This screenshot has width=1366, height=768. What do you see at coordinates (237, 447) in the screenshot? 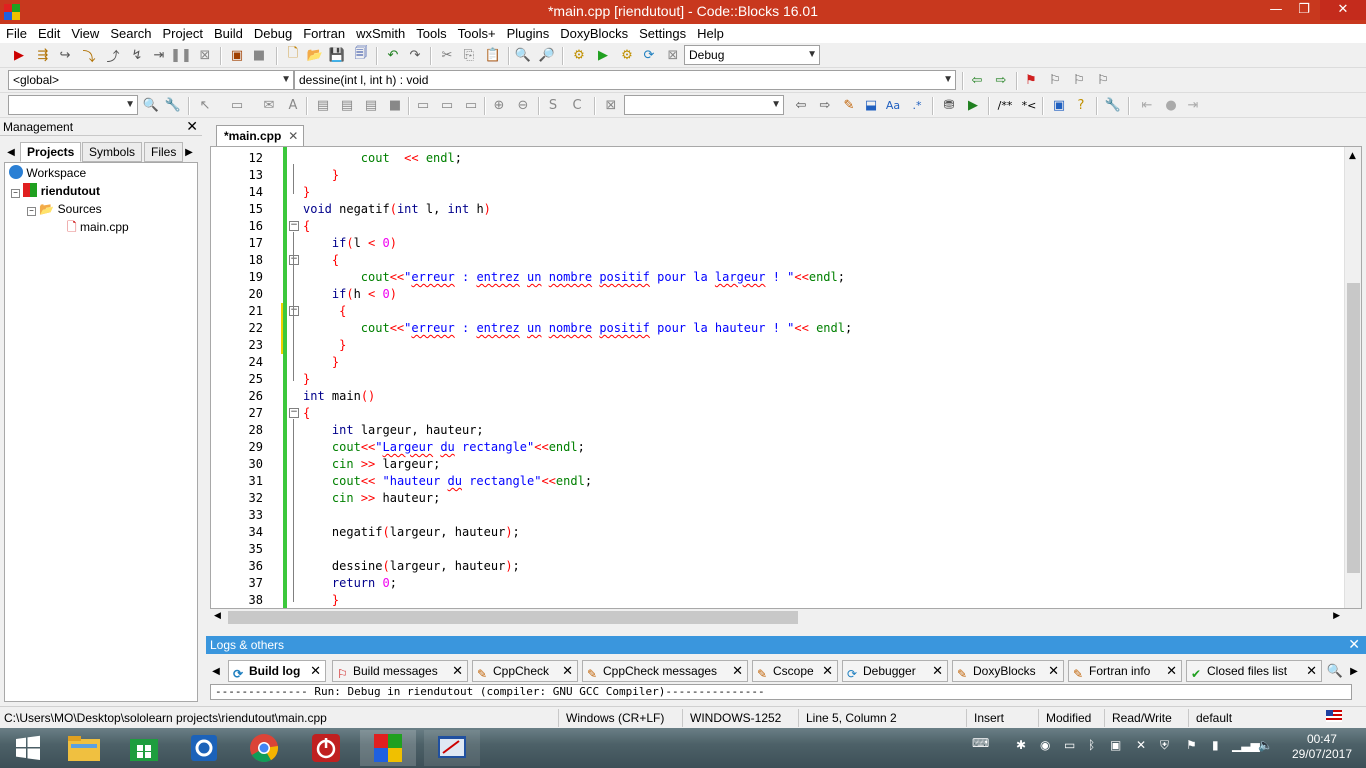
I see `line-number: 29` at bounding box center [237, 447].